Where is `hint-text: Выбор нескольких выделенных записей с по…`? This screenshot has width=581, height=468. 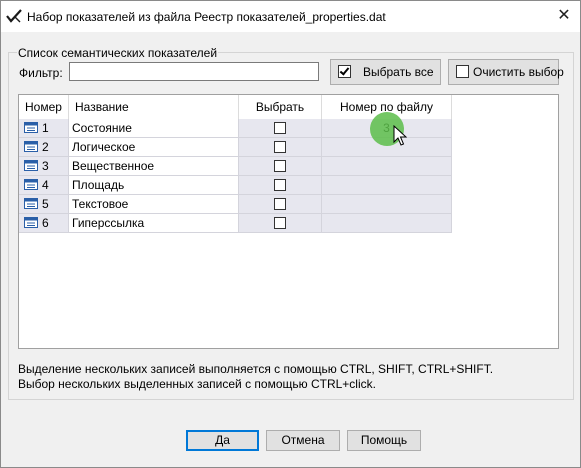
hint-text: Выбор нескольких выделенных записей с по… is located at coordinates (197, 384).